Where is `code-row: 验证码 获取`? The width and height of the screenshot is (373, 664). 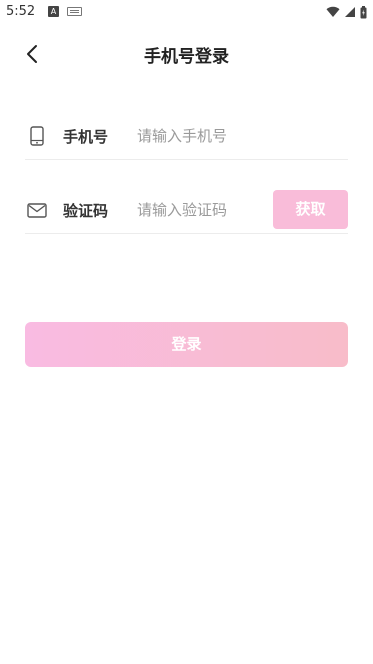
code-row: 验证码 获取 is located at coordinates (186, 210).